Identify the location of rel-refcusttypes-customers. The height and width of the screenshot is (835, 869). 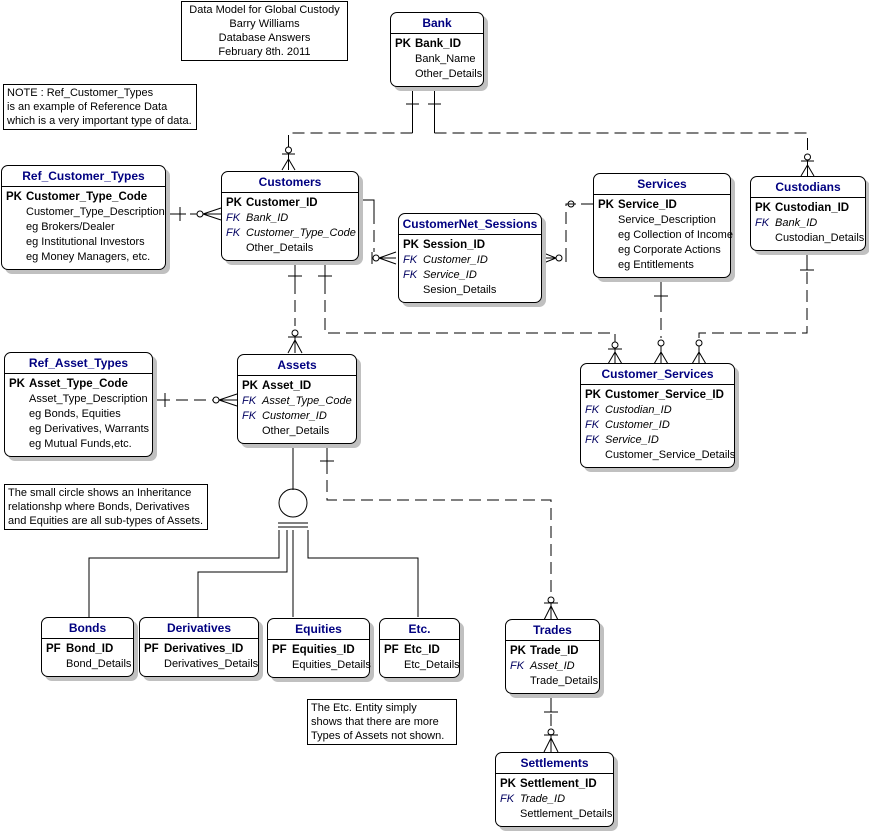
(193, 214).